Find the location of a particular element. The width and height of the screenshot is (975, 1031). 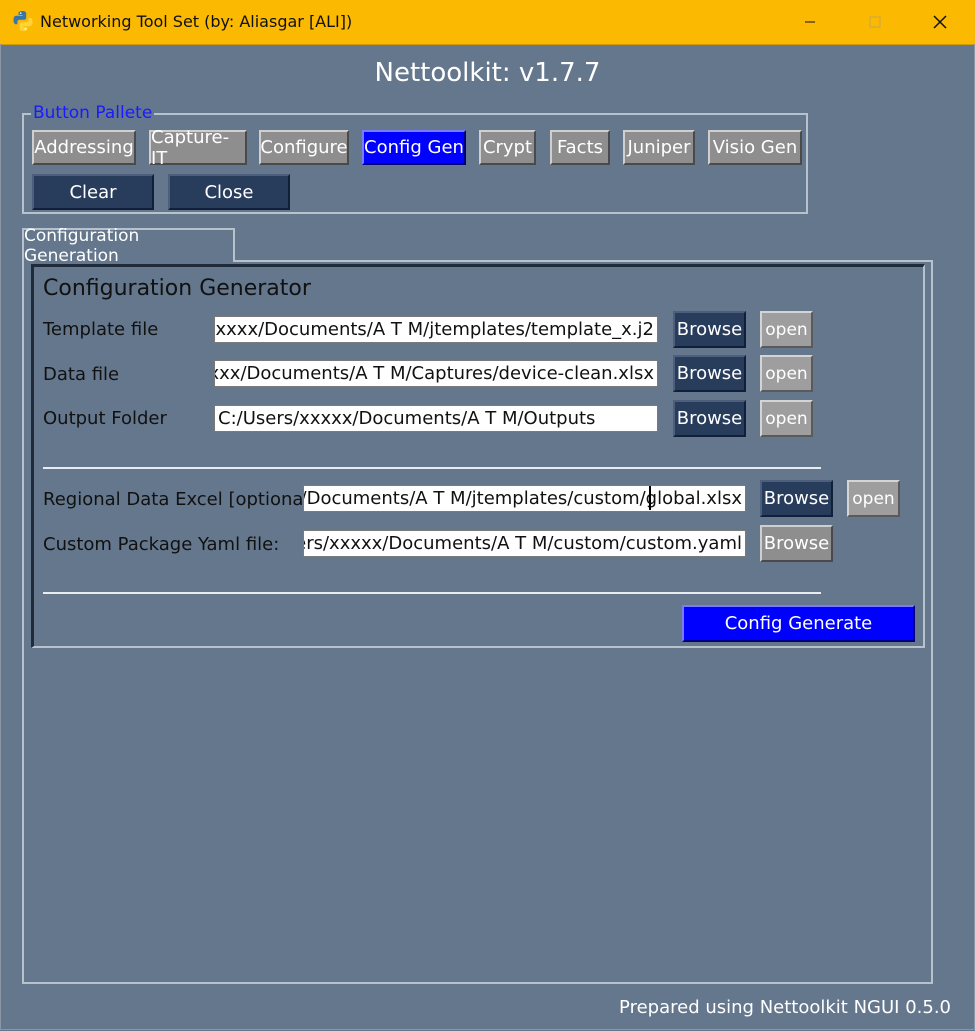

minimize-button is located at coordinates (810, 22).